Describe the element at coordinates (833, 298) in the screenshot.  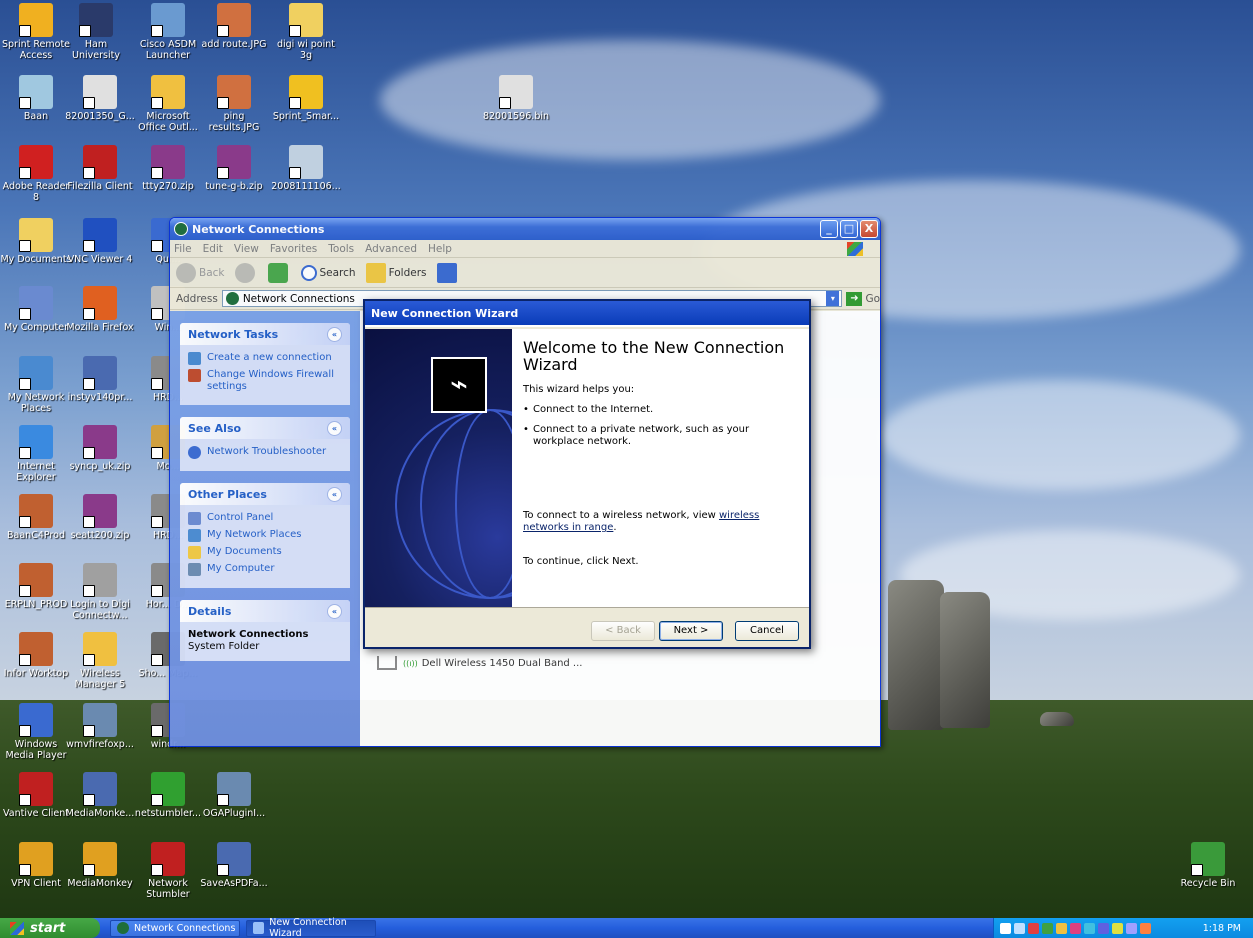
I see `address-dropdown-icon: ▾` at that location.